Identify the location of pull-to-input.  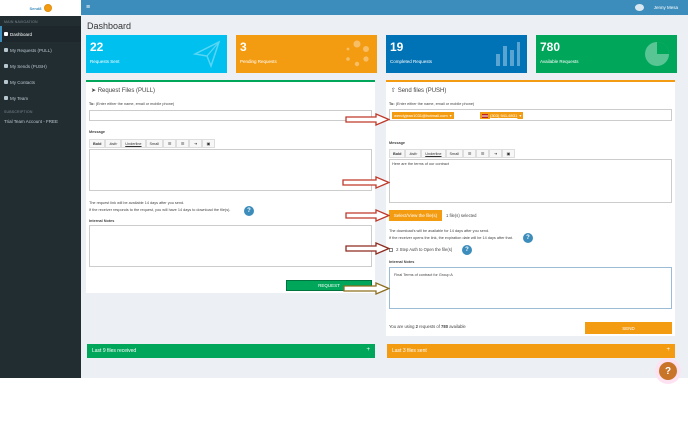
(230, 115).